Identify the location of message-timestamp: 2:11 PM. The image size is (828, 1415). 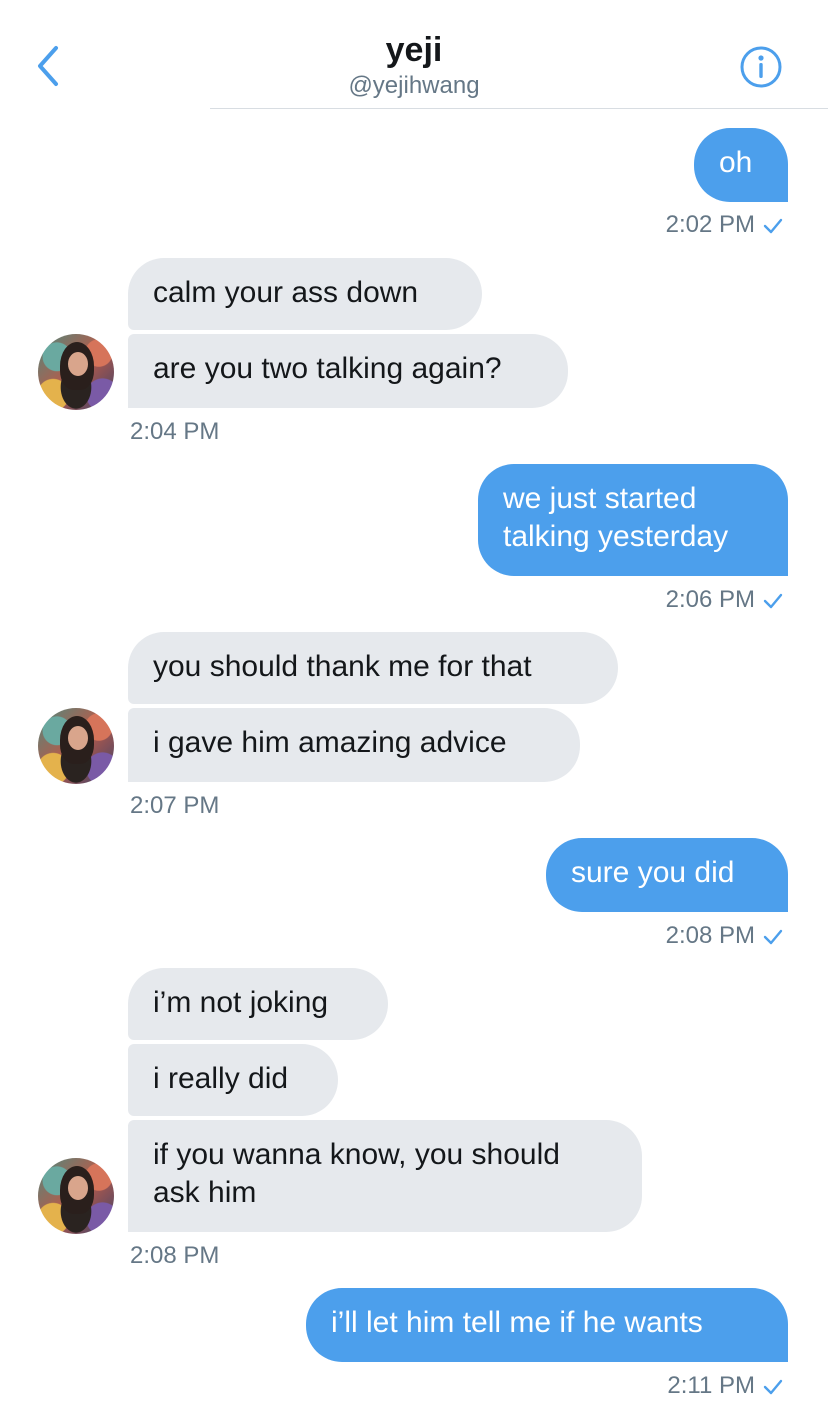
(725, 1386).